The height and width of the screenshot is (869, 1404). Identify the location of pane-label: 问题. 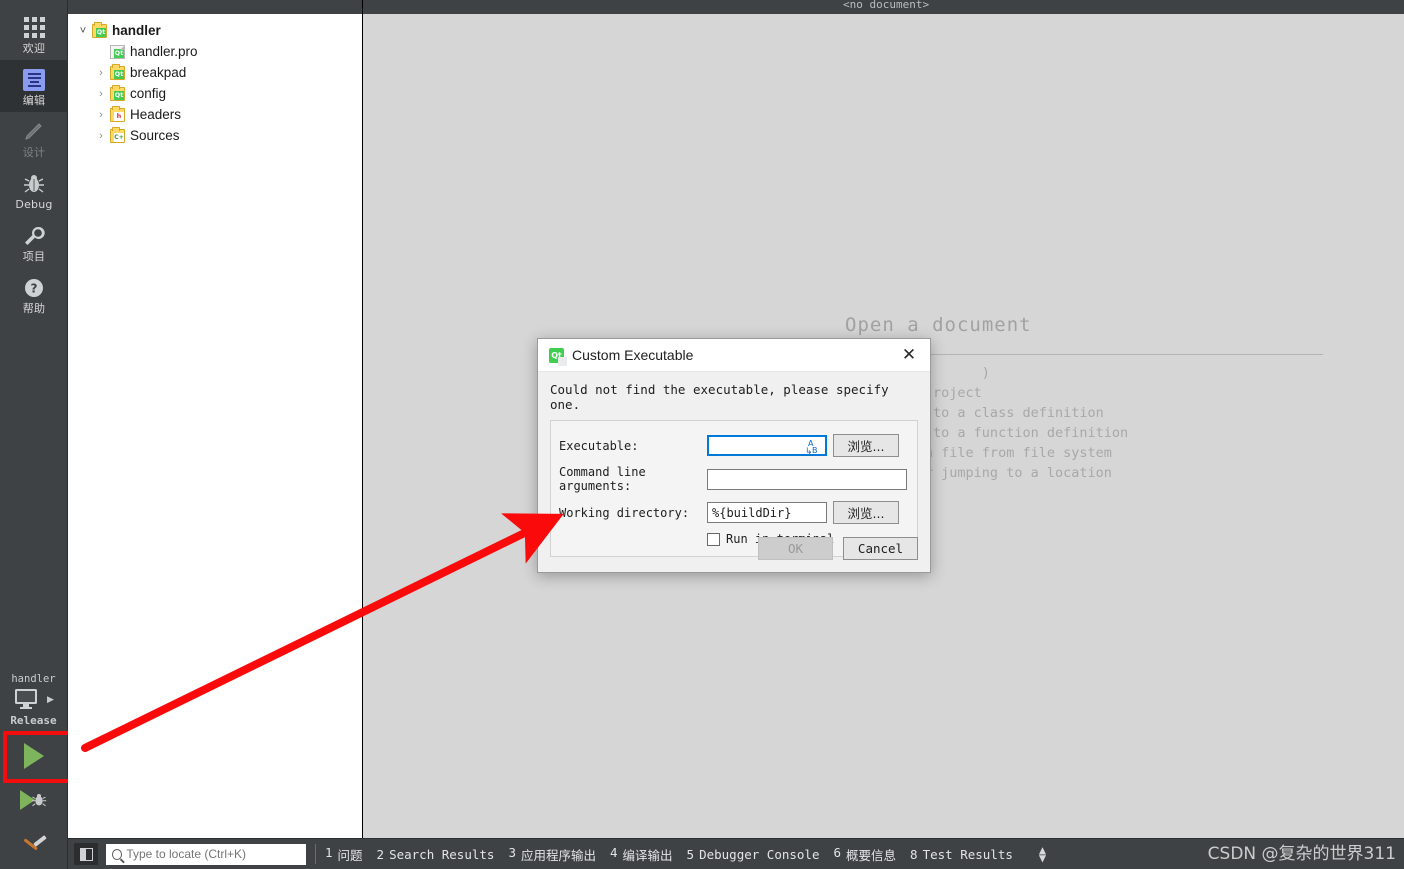
(350, 855).